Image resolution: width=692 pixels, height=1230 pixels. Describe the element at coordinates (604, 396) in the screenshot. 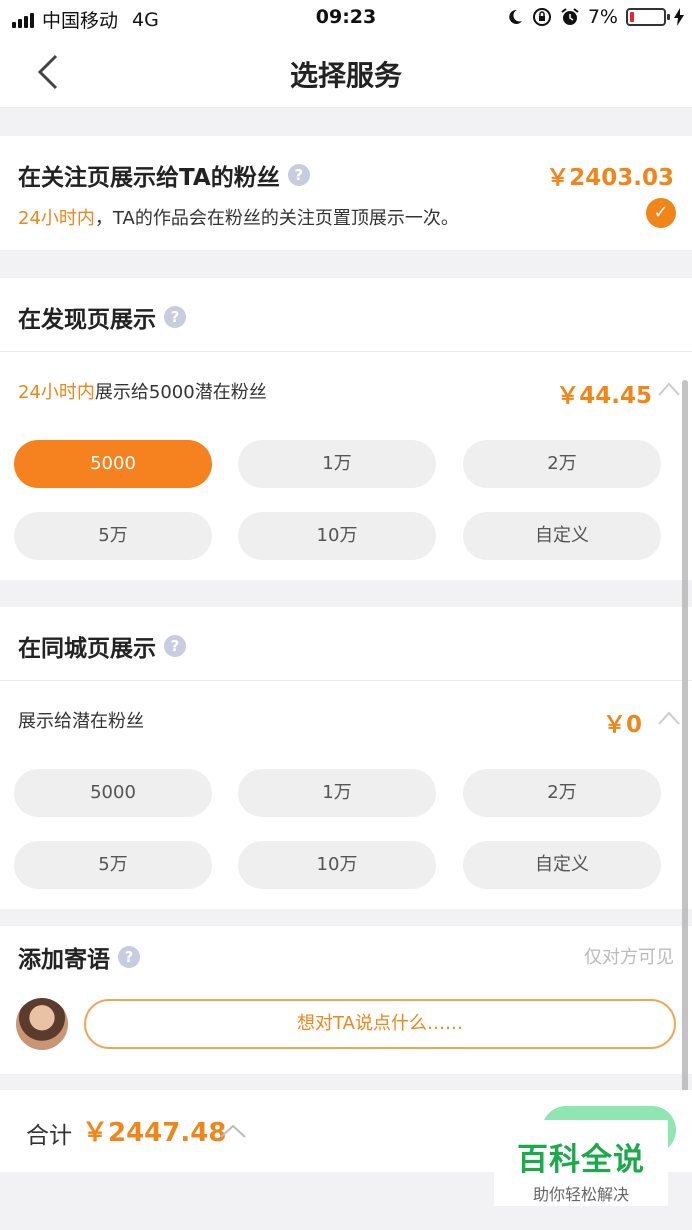

I see `discover-price: ￥44.45` at that location.